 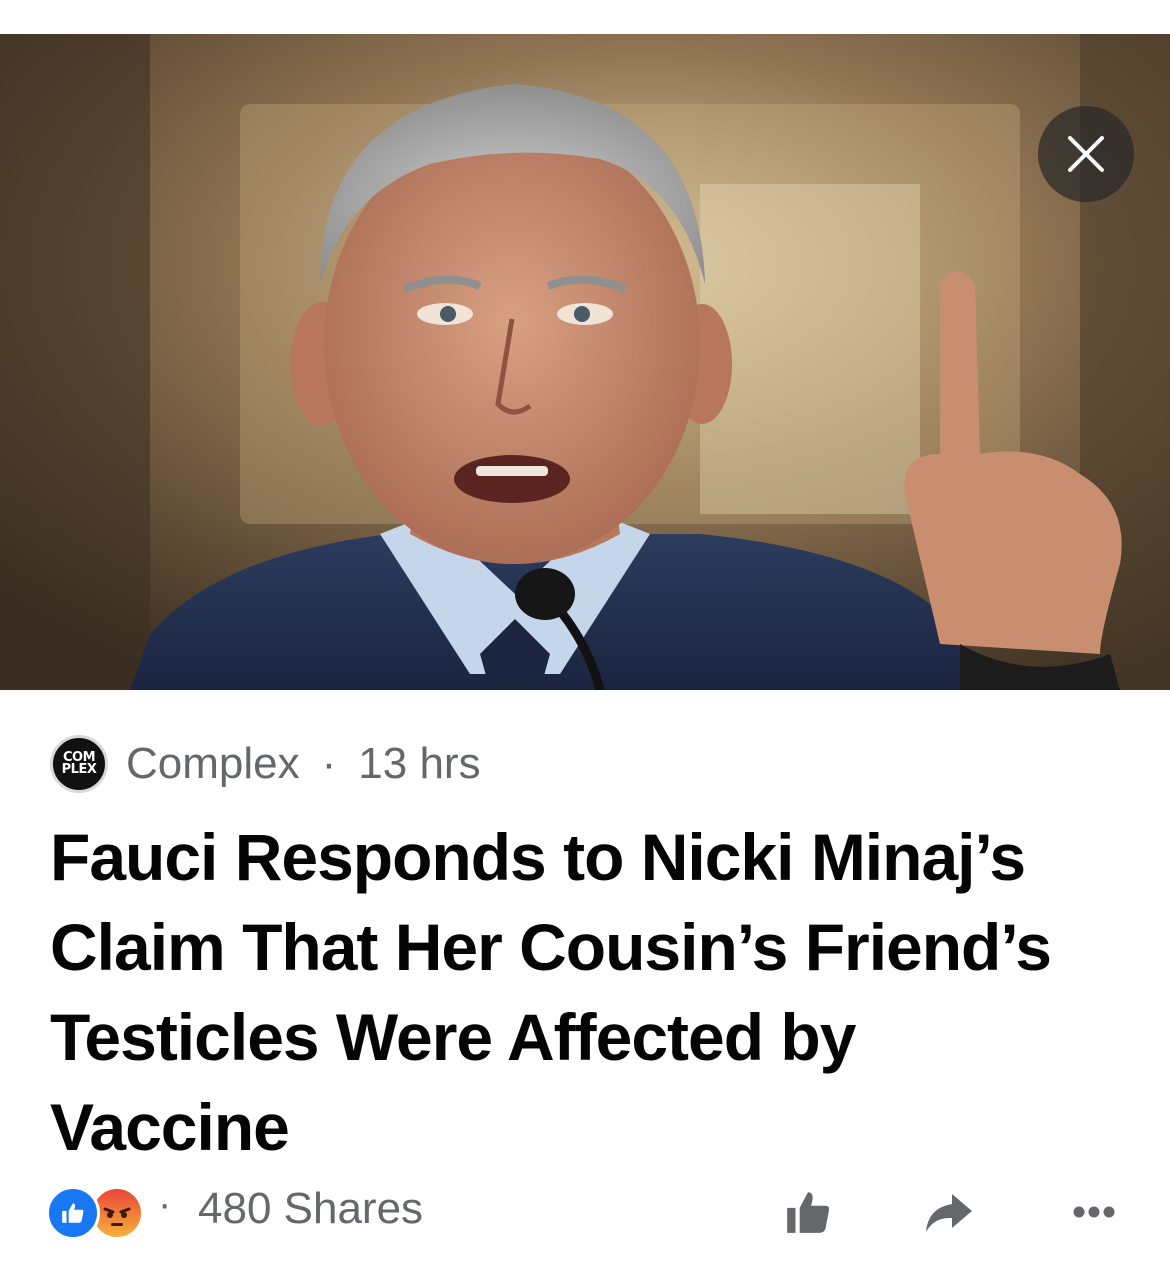 I want to click on close-button, so click(x=1086, y=154).